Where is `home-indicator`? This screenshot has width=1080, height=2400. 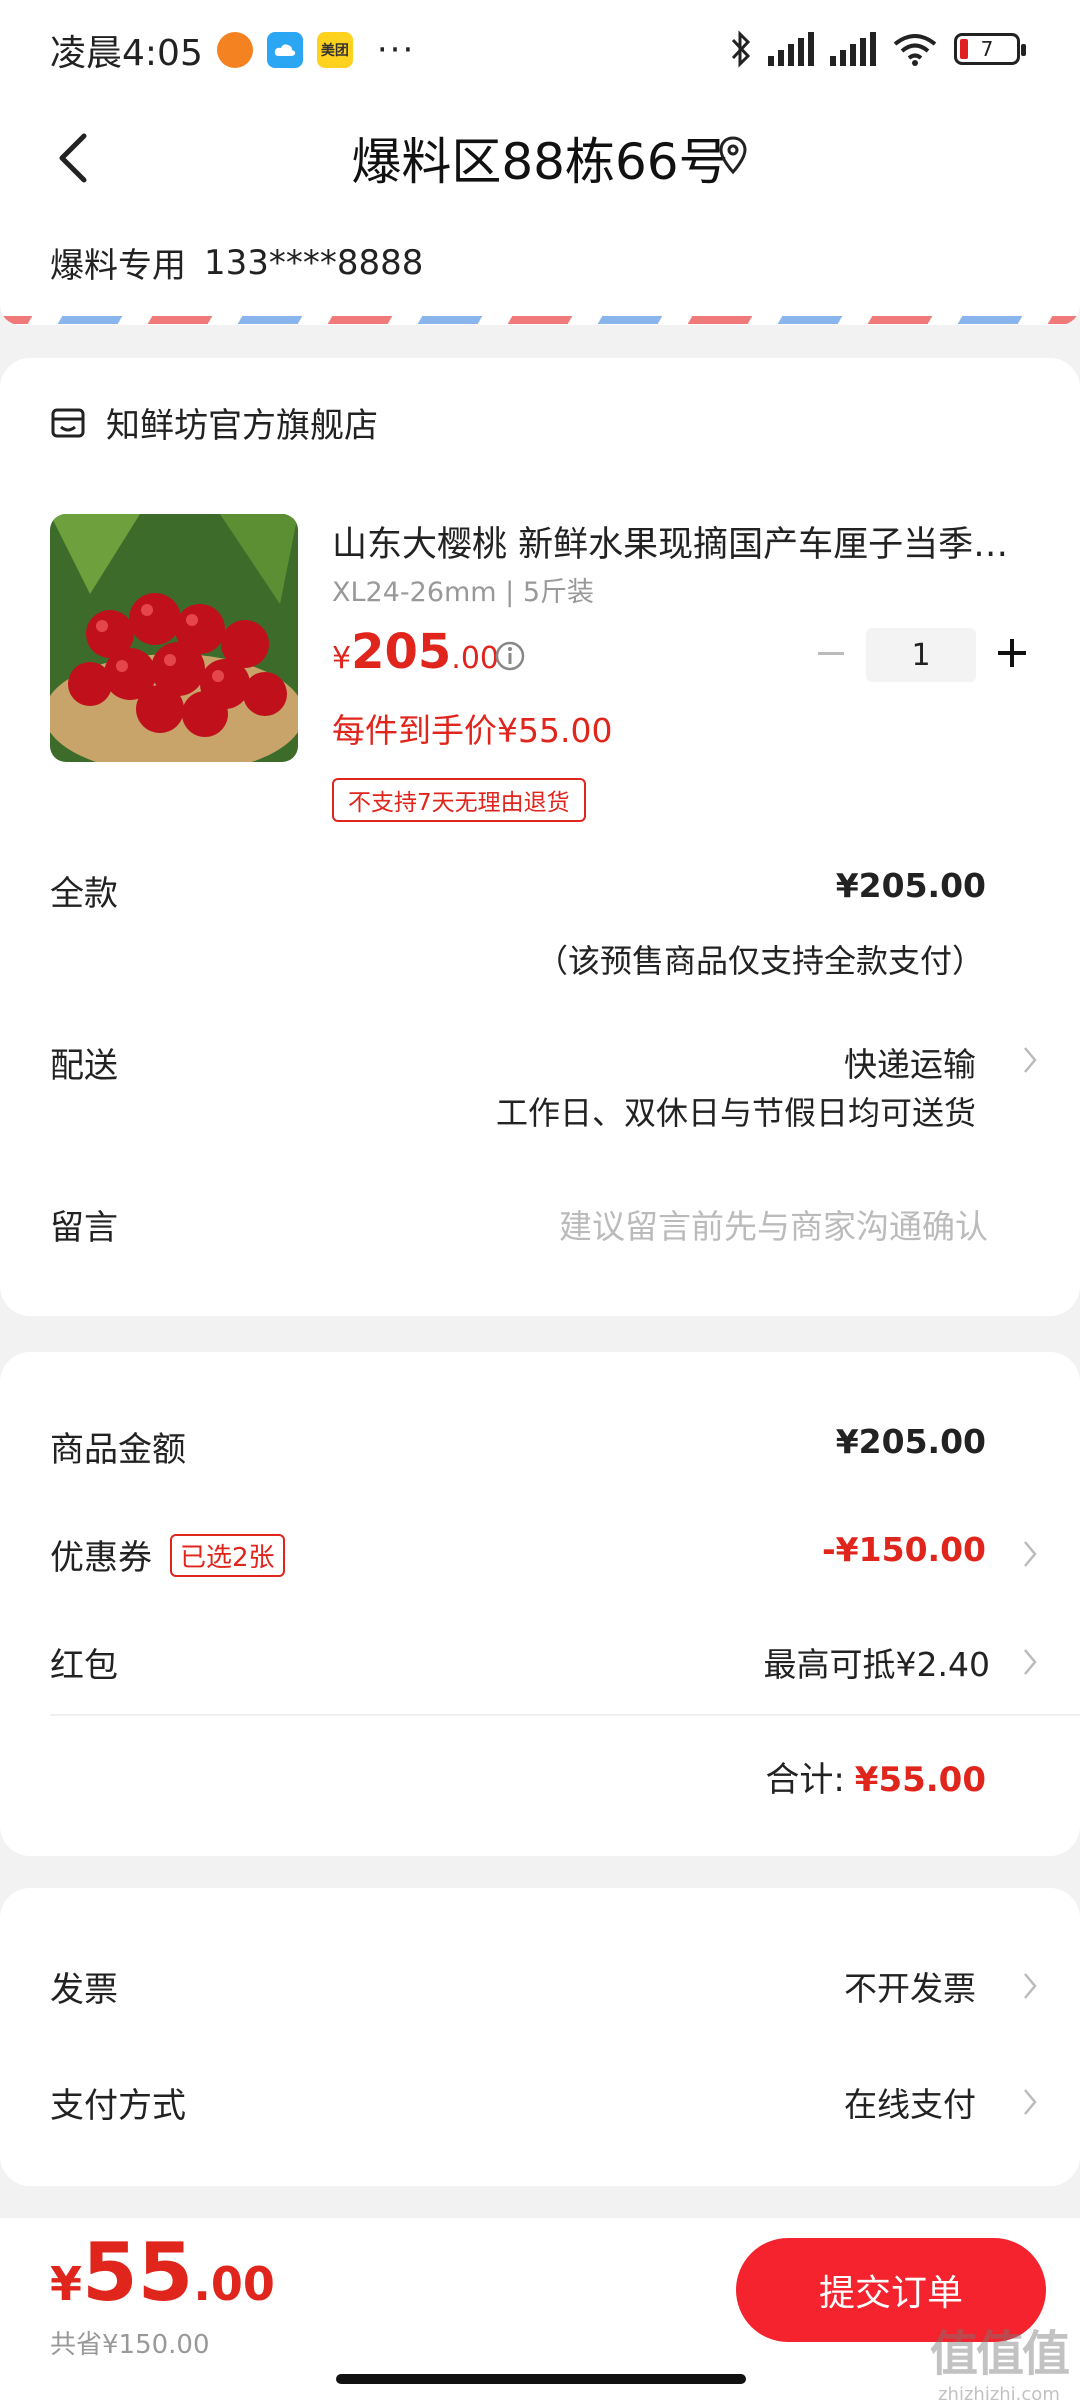 home-indicator is located at coordinates (541, 2379).